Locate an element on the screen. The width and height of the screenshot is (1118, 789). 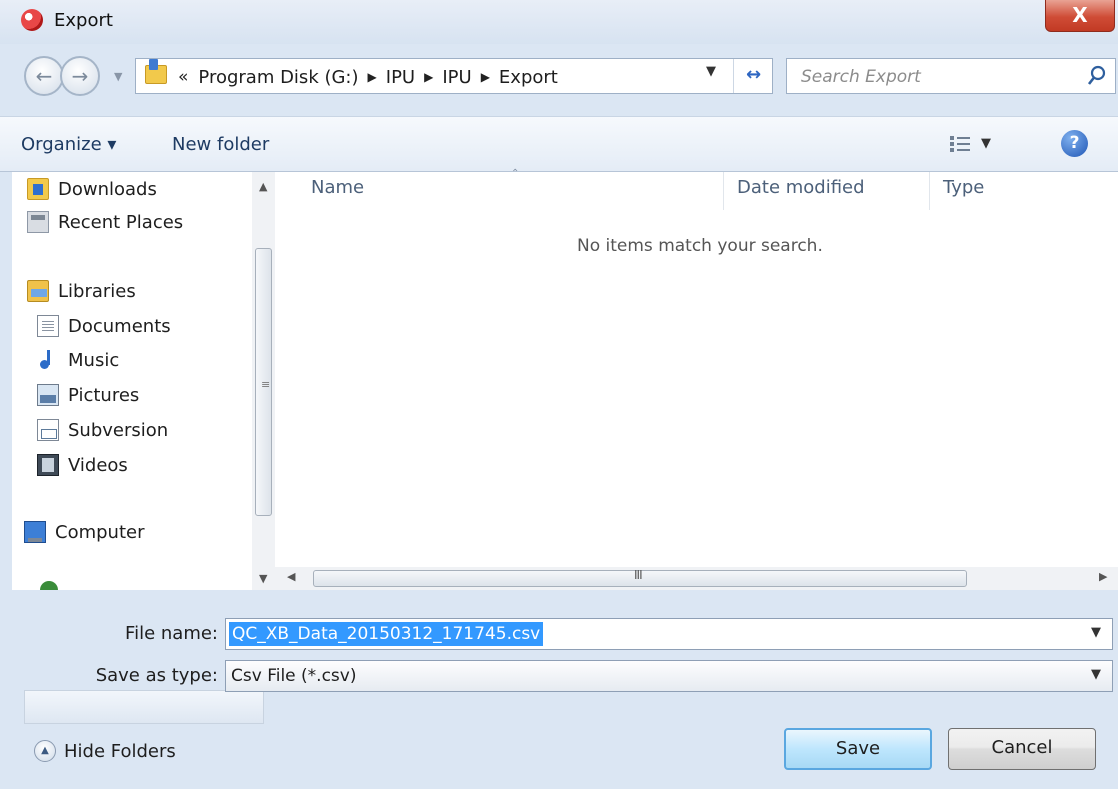
refresh-button: ↔ is located at coordinates (753, 76).